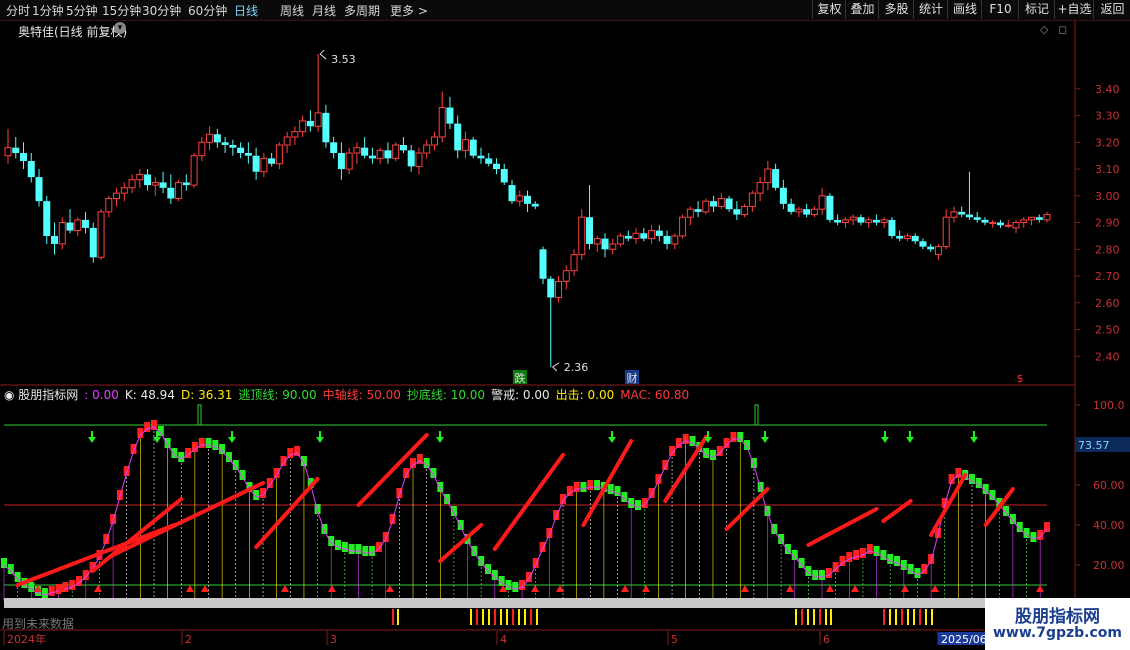 This screenshot has width=1130, height=650. I want to click on price-tick-label: 3.40, so click(1107, 89).